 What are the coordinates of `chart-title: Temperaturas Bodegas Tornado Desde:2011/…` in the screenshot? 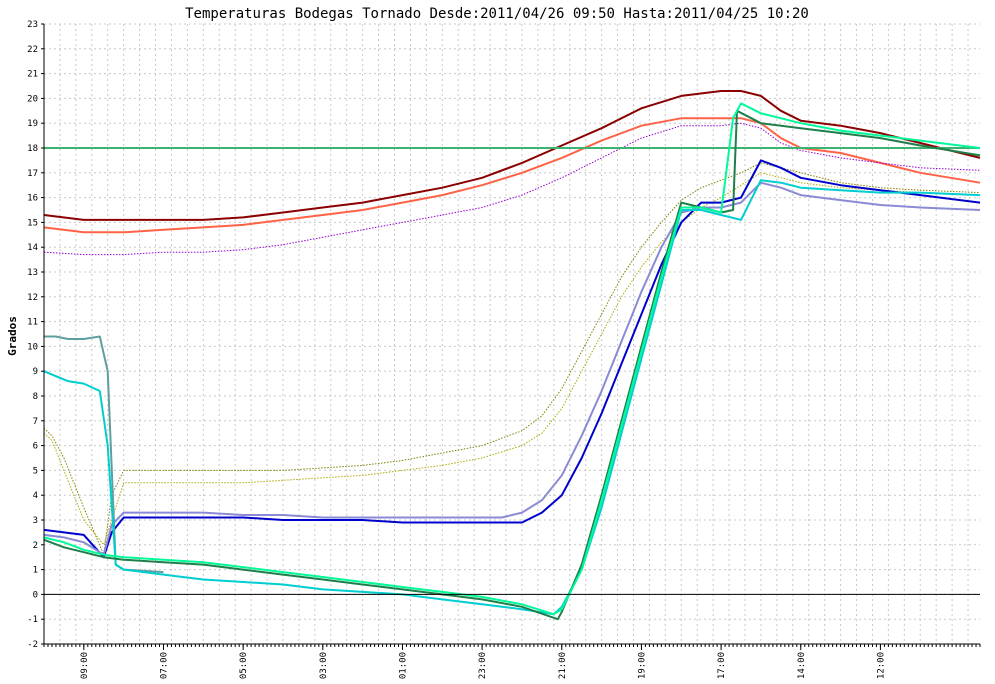 It's located at (497, 14).